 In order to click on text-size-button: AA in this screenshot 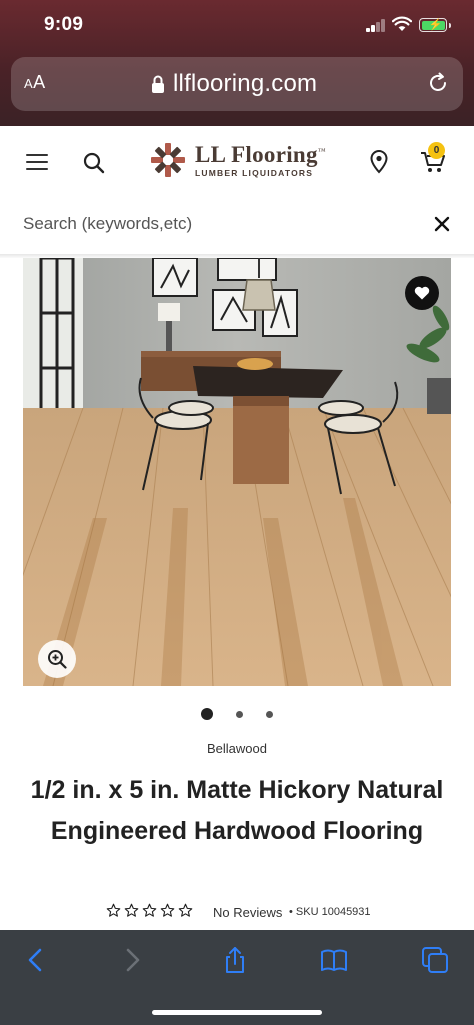, I will do `click(35, 82)`.